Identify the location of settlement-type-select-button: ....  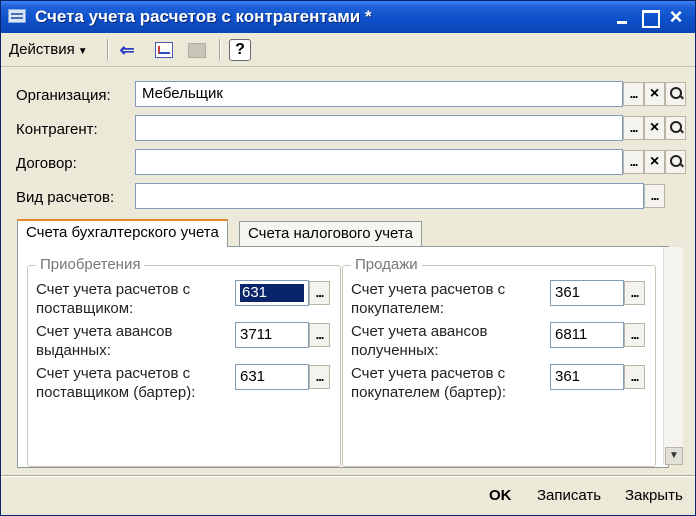
(654, 196).